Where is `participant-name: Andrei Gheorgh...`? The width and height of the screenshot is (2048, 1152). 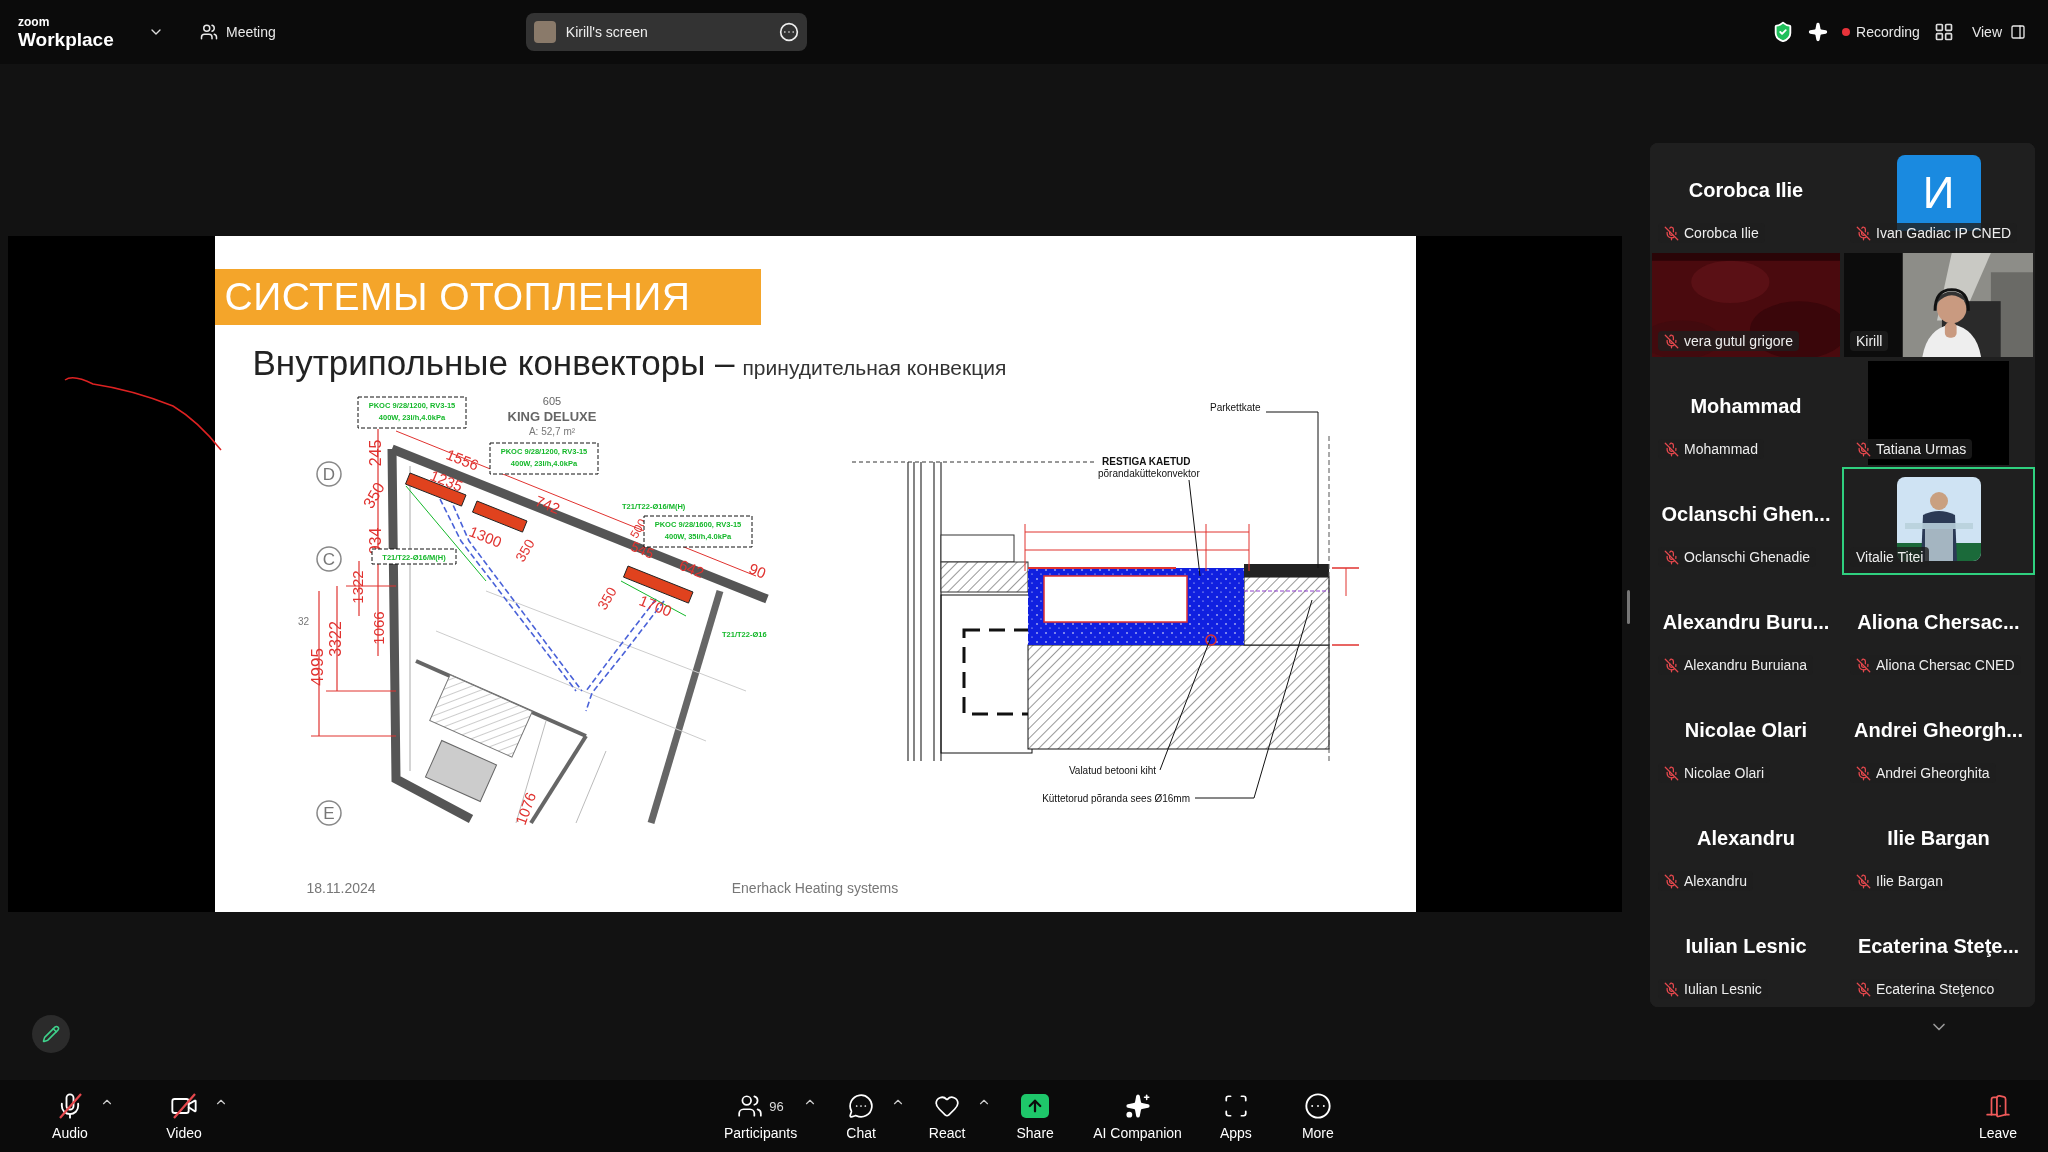 participant-name: Andrei Gheorgh... is located at coordinates (1938, 730).